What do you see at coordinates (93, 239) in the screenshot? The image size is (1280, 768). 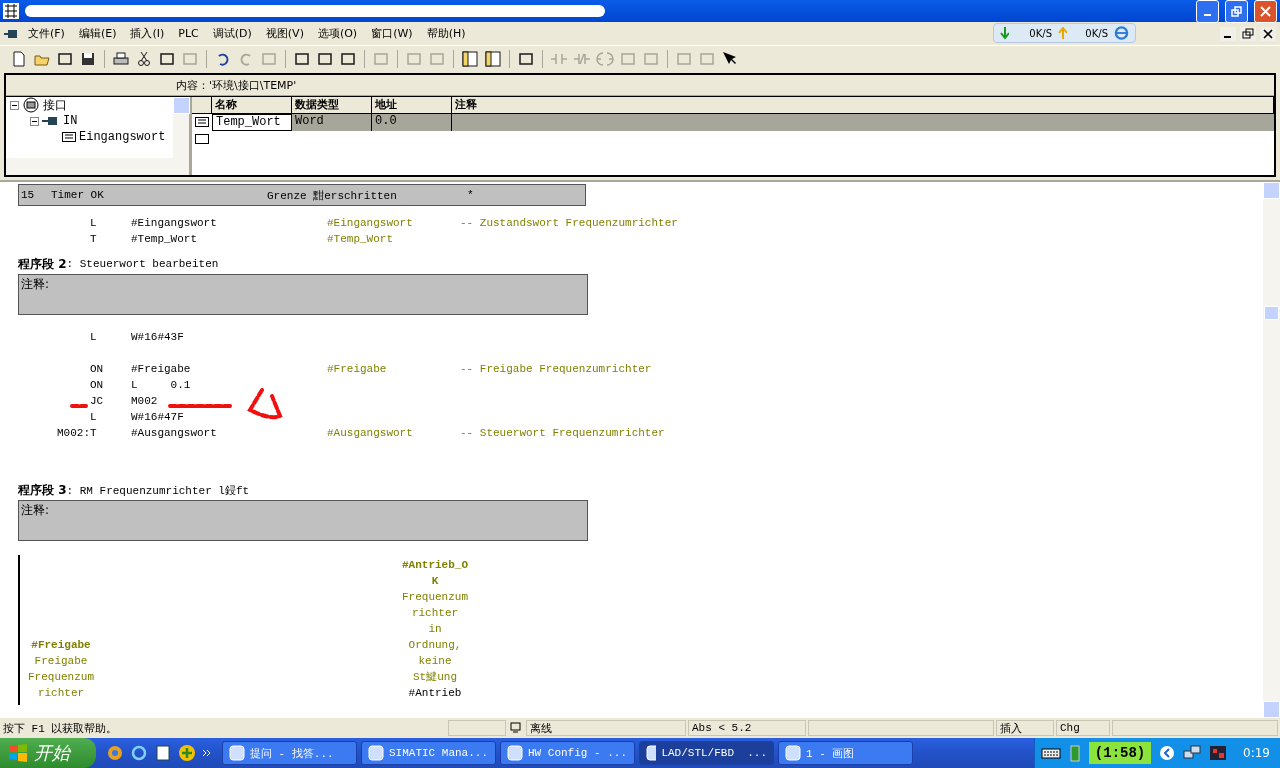 I see `instruction: T` at bounding box center [93, 239].